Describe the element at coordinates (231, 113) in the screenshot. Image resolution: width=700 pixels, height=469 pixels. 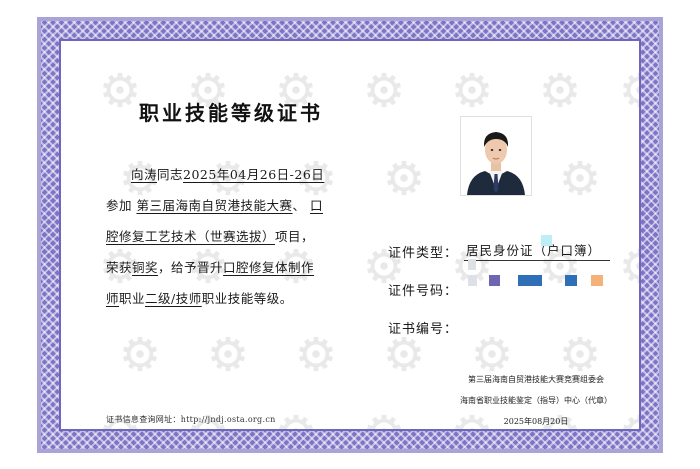
I see `certificate-title: 职业技能等级证书` at that location.